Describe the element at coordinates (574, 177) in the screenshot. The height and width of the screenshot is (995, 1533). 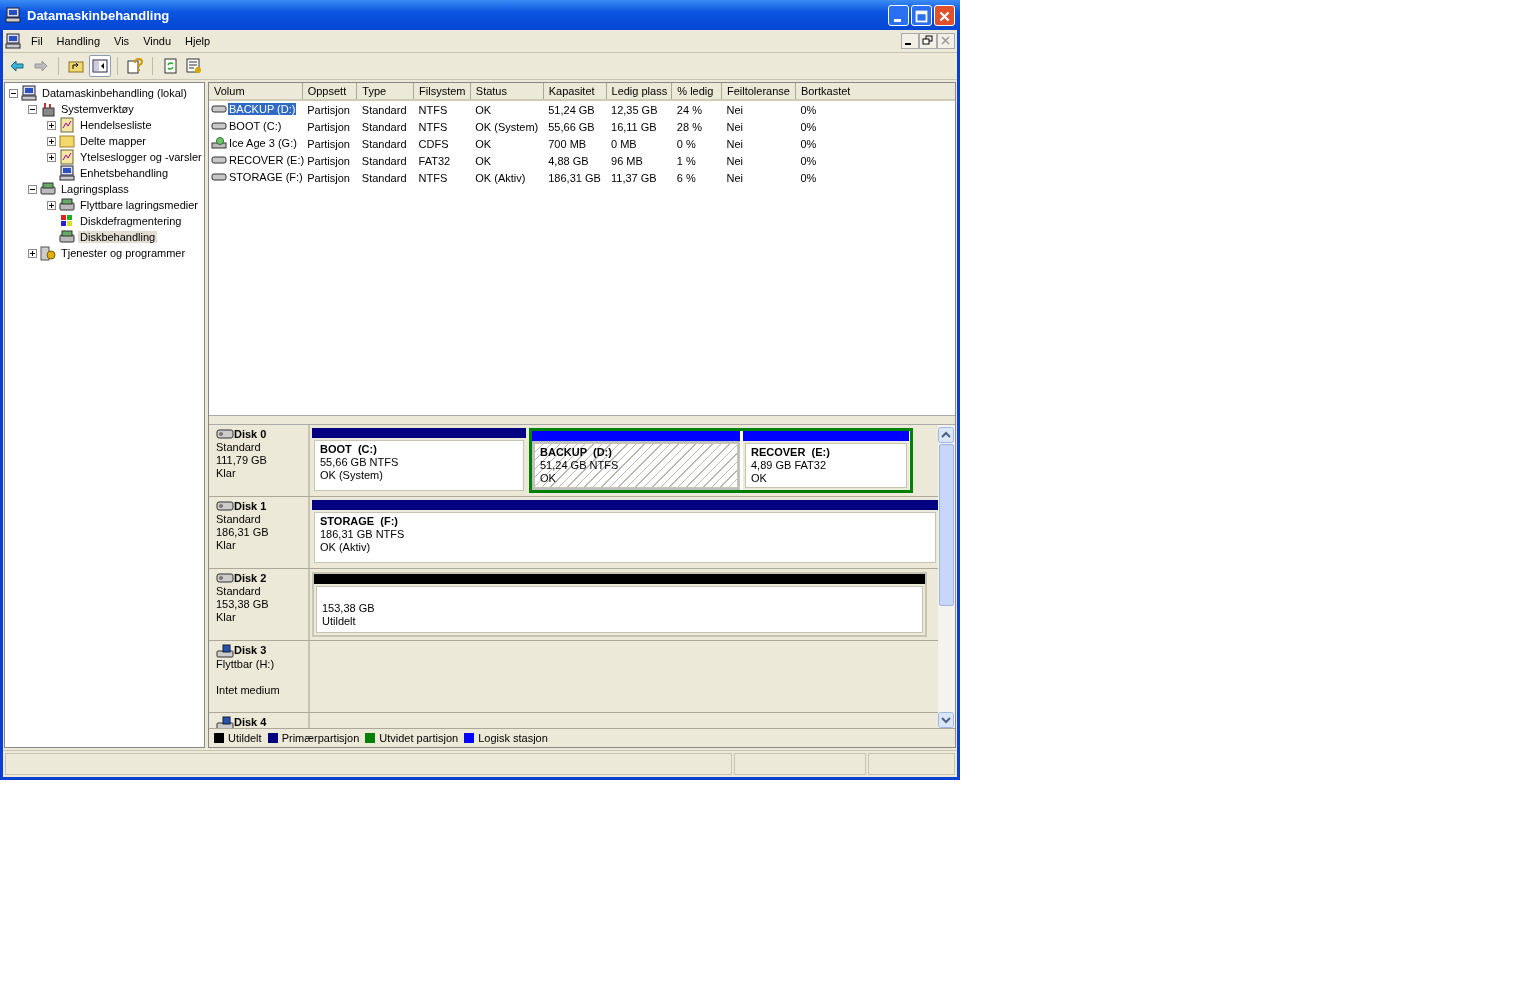
I see `table-cell: 186,31 GB` at that location.